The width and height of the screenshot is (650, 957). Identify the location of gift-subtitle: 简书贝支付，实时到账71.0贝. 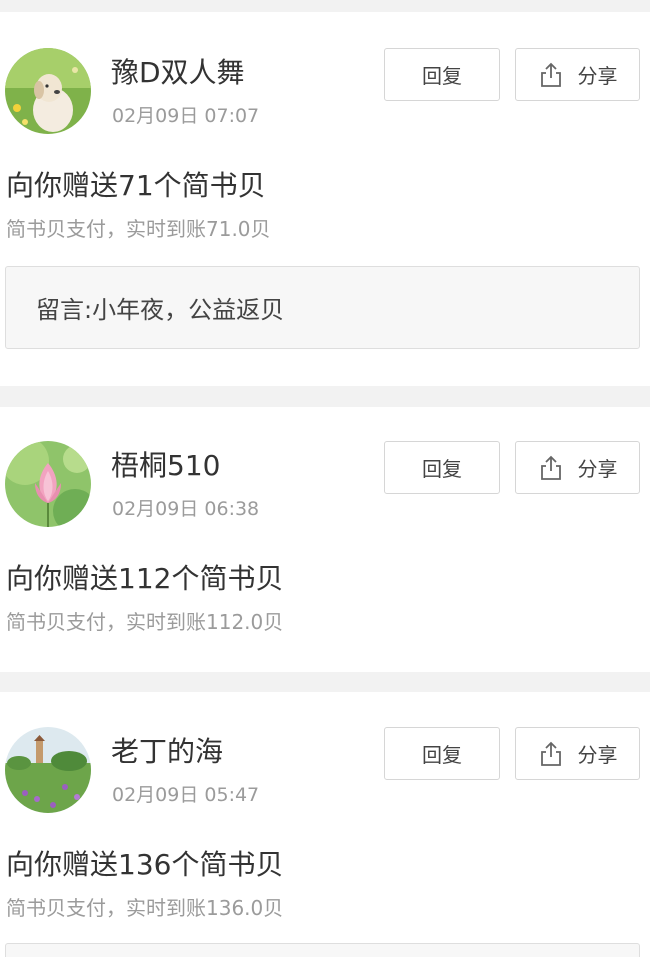
(138, 229).